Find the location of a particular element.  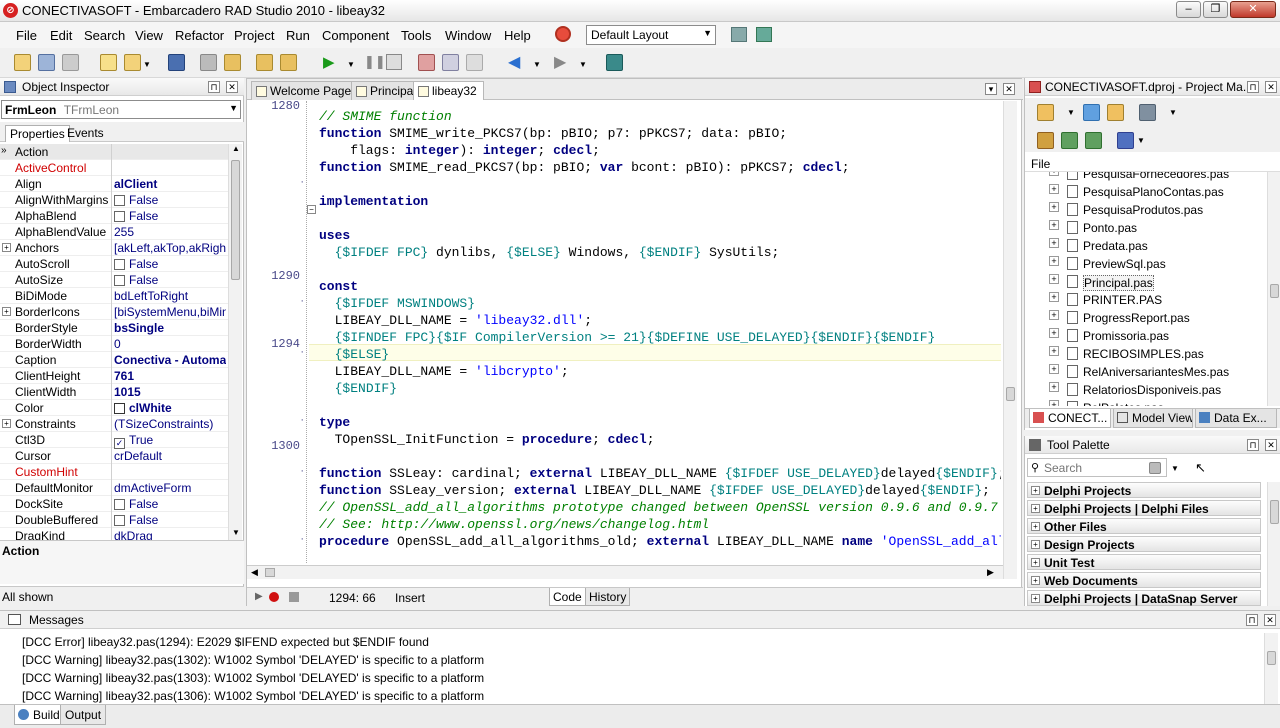

property-row: + Anchors [akLeft,akTop,akRight, is located at coordinates (114, 248).